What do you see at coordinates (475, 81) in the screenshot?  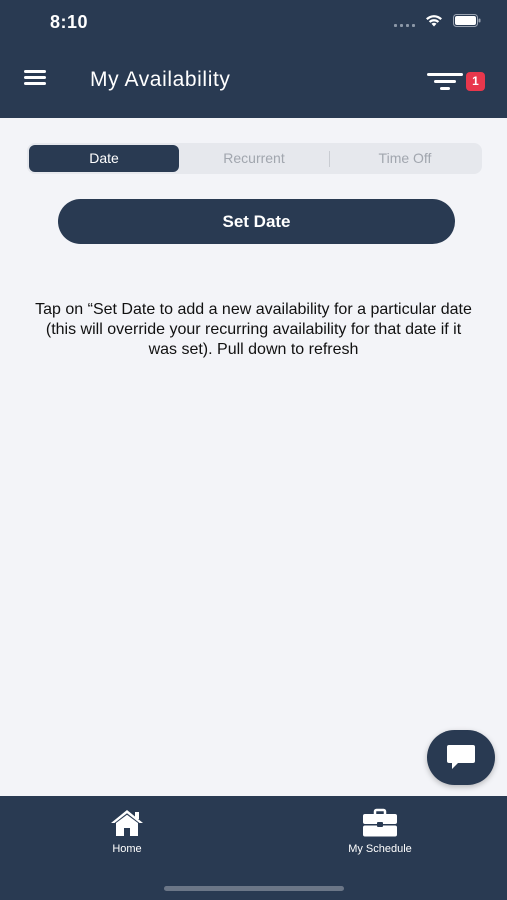 I see `filter-badge: 1` at bounding box center [475, 81].